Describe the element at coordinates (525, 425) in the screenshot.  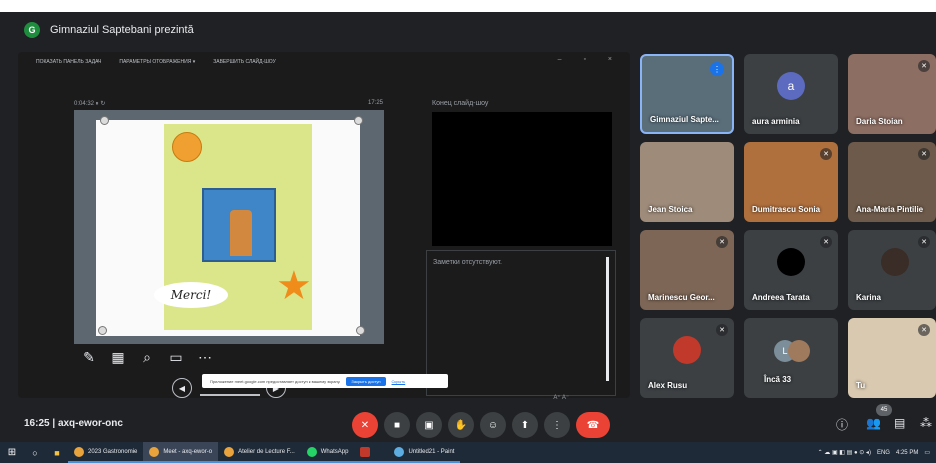
I see `present-screen-button: ⬆` at that location.